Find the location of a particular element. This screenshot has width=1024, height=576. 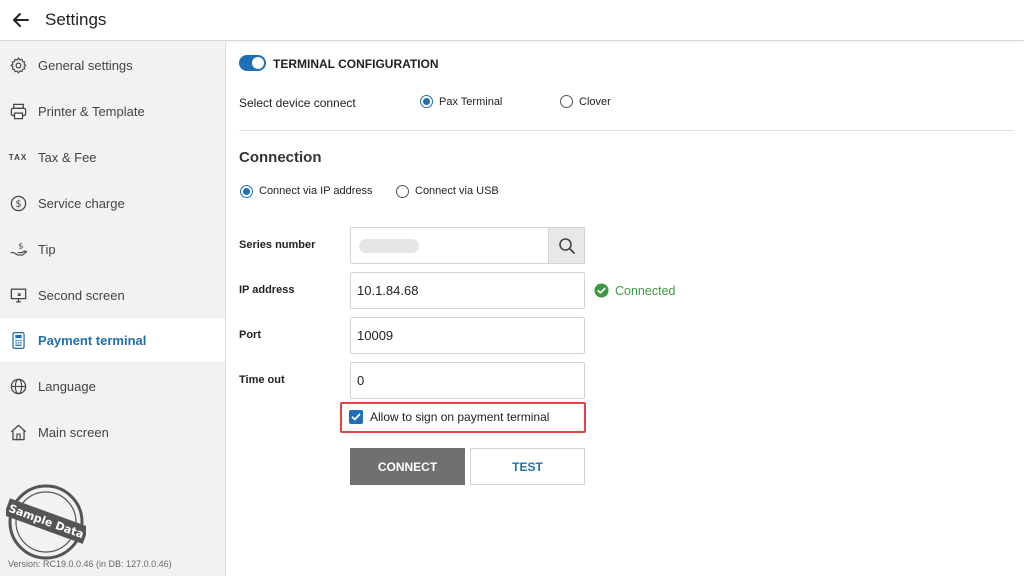

allow-sign-highlight: Allow to sign on payment terminal is located at coordinates (463, 417).